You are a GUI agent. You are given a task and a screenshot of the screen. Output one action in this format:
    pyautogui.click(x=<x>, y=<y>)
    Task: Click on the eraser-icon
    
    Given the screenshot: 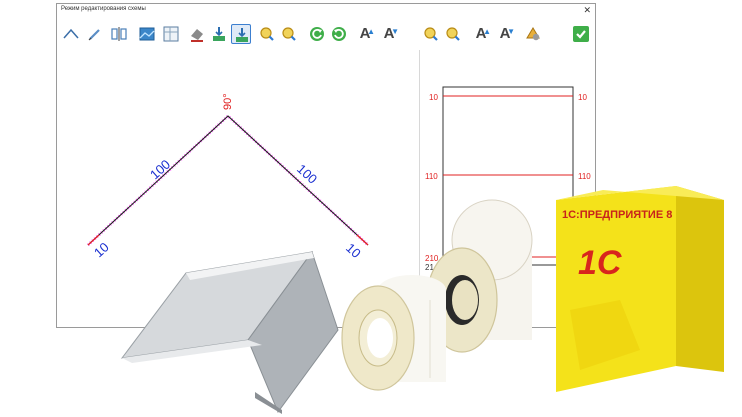 What is the action you would take?
    pyautogui.click(x=197, y=34)
    